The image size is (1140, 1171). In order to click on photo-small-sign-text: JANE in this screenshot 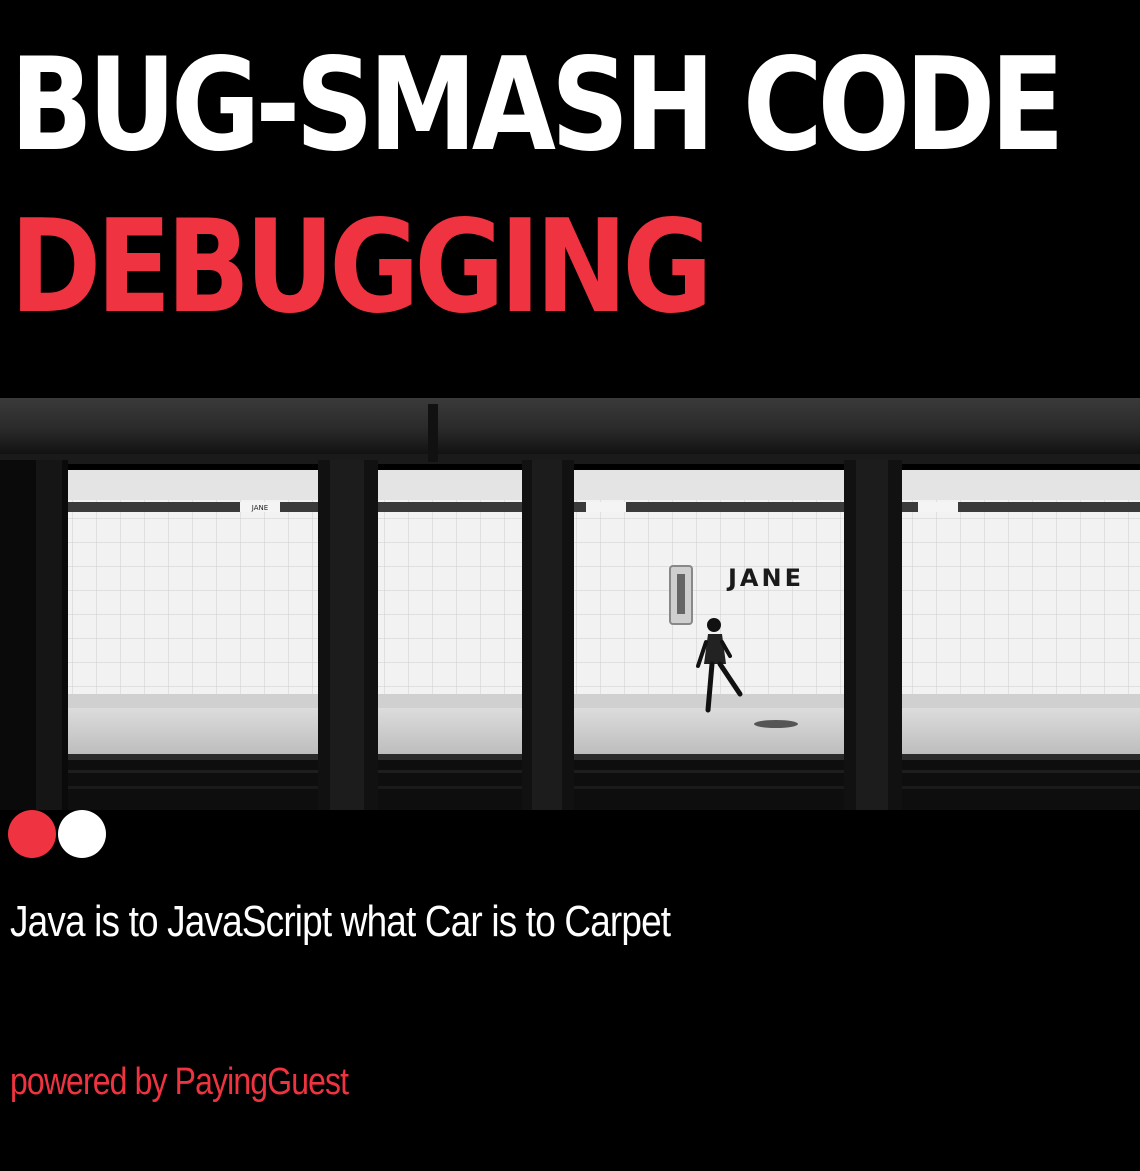, I will do `click(259, 508)`.